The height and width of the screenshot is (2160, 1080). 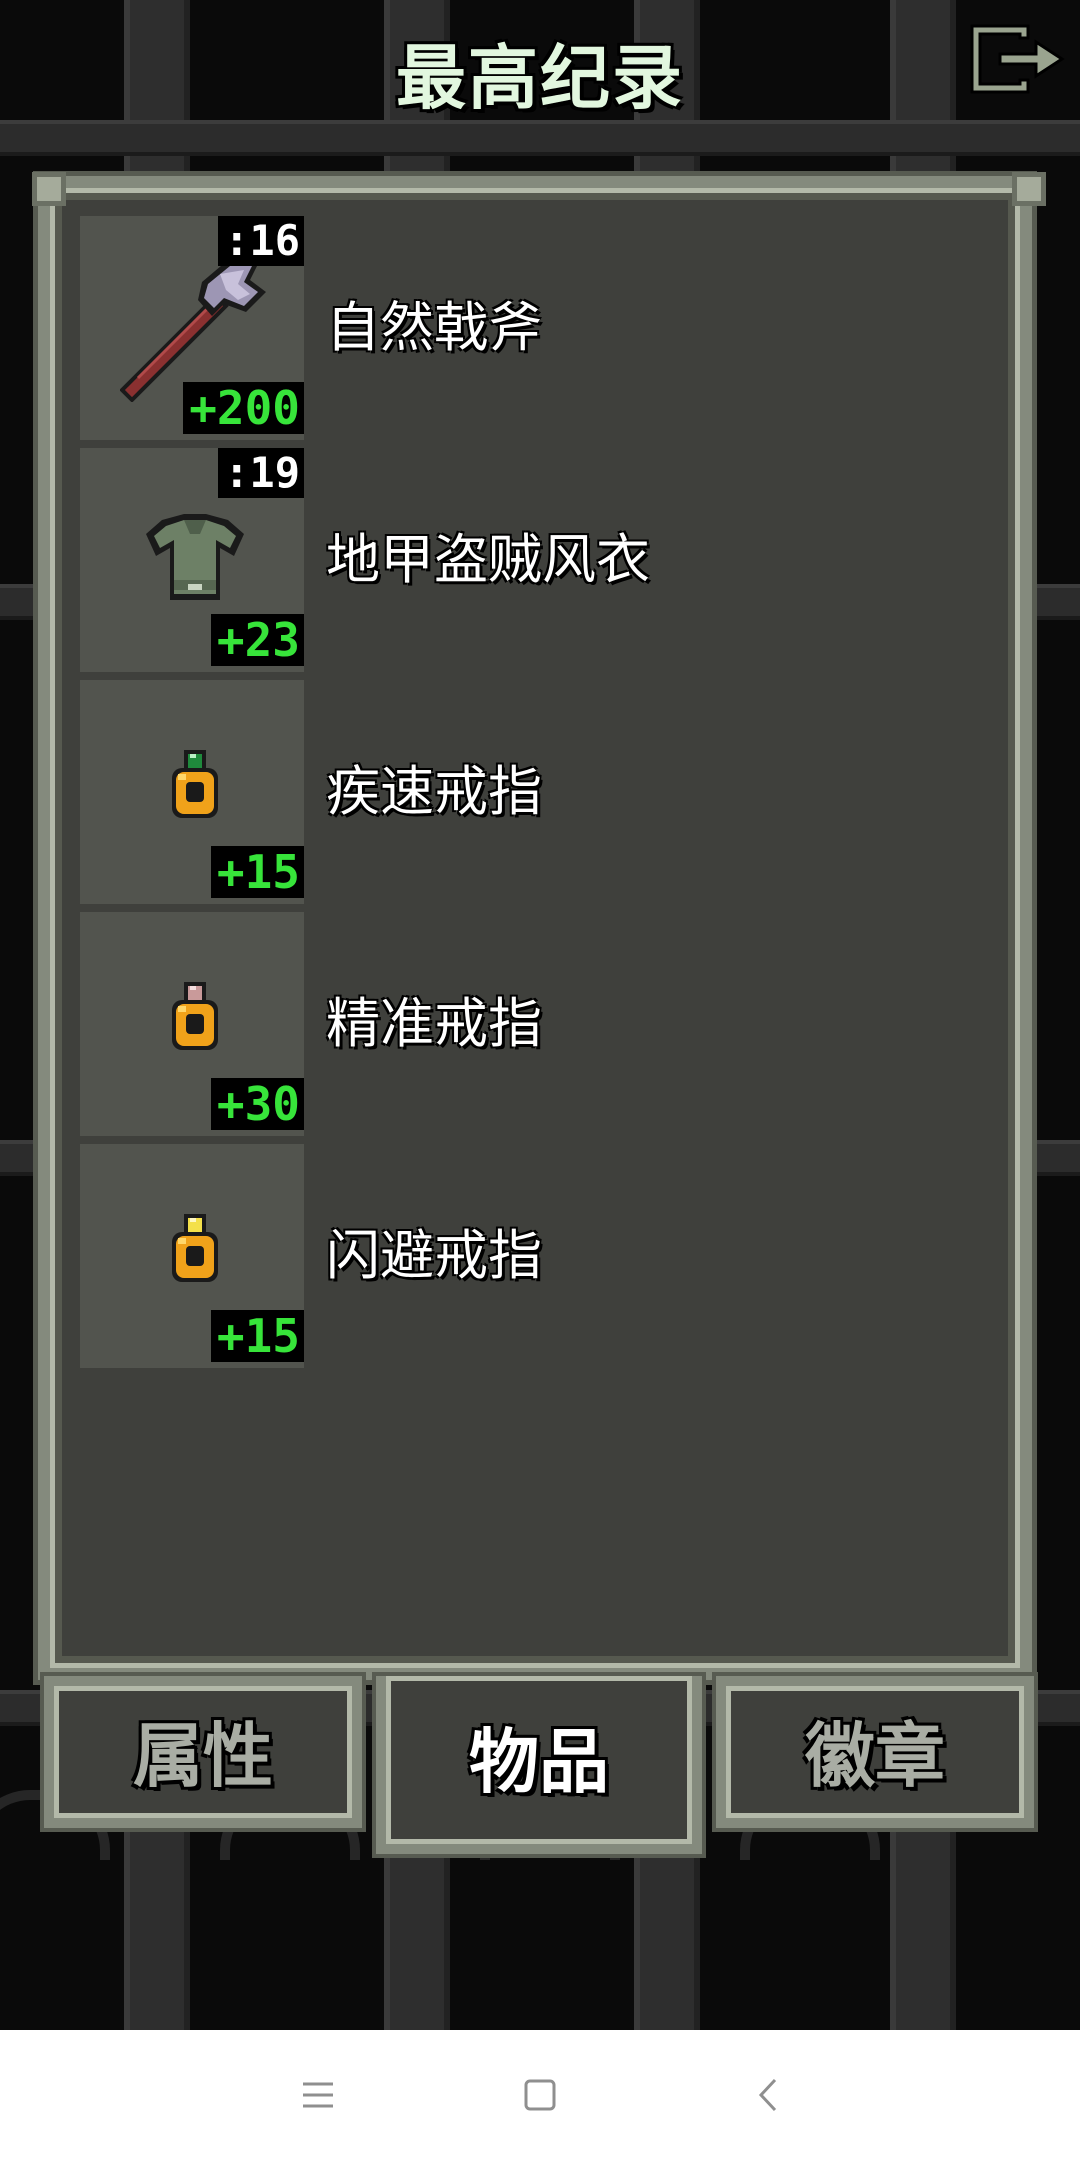 I want to click on ring-emerald-icon, so click(x=195, y=784).